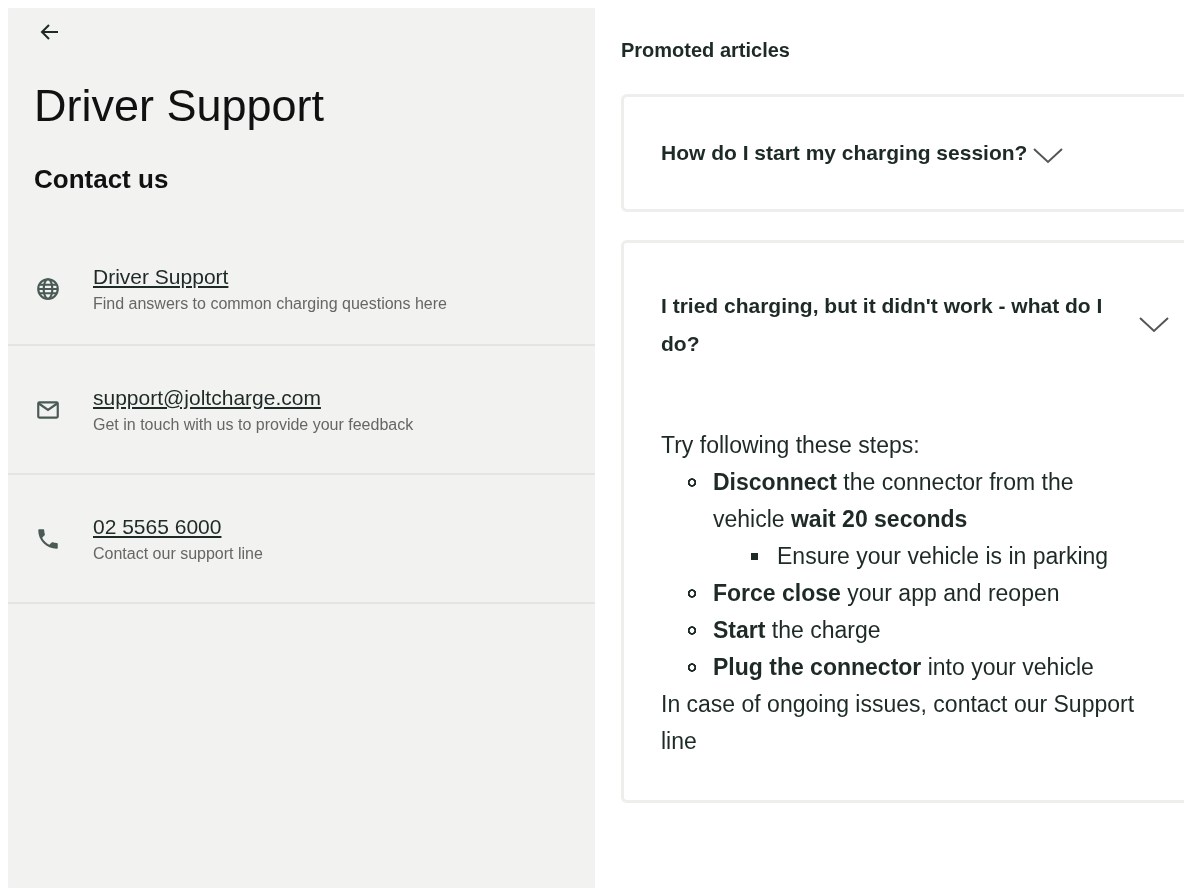 This screenshot has width=1184, height=888. Describe the element at coordinates (48, 289) in the screenshot. I see `globe-icon` at that location.